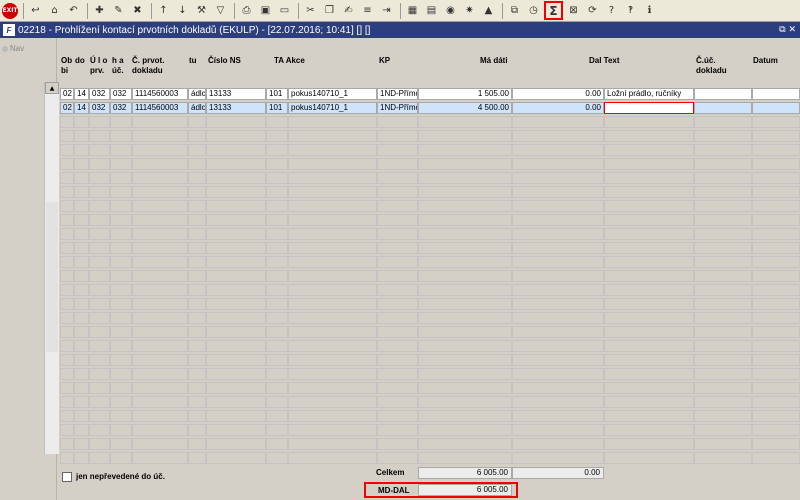 Image resolution: width=800 pixels, height=500 pixels. What do you see at coordinates (386, 10) in the screenshot?
I see `indent-icon: ⇥` at bounding box center [386, 10].